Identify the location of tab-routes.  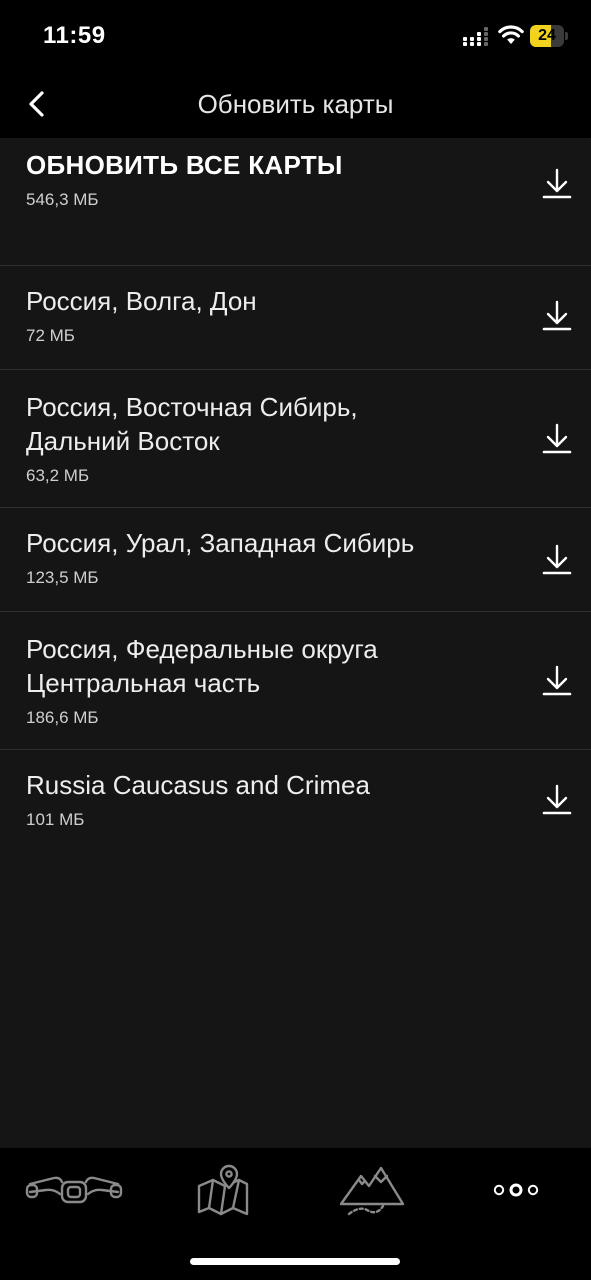
(372, 1190).